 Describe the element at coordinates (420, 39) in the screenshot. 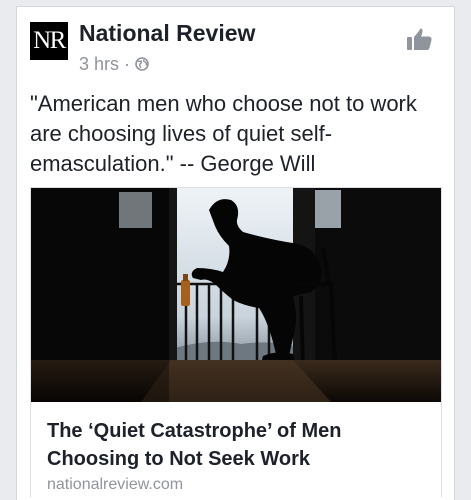

I see `thumbs-up-icon` at that location.